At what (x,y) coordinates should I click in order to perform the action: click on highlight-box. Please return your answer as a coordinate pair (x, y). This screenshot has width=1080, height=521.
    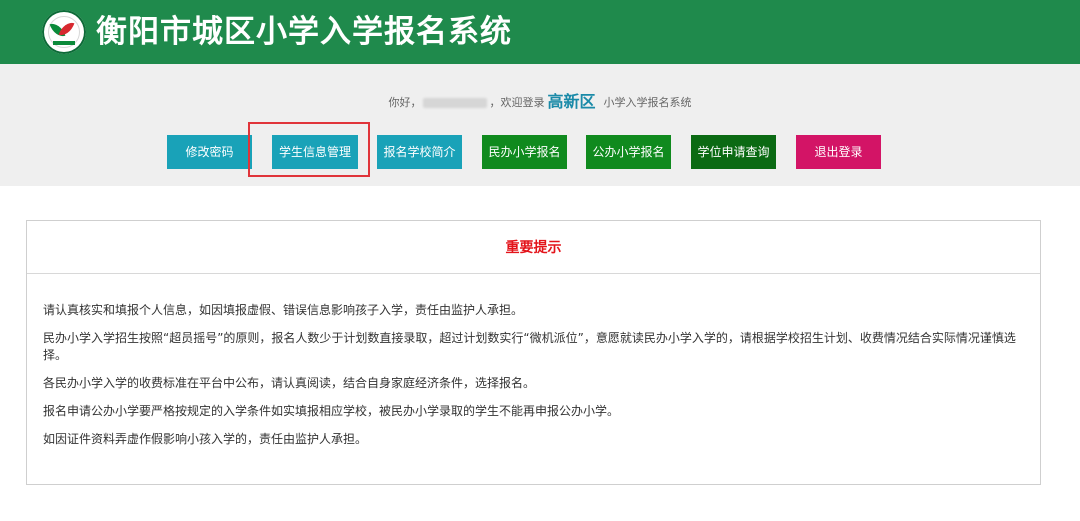
    Looking at the image, I should click on (309, 149).